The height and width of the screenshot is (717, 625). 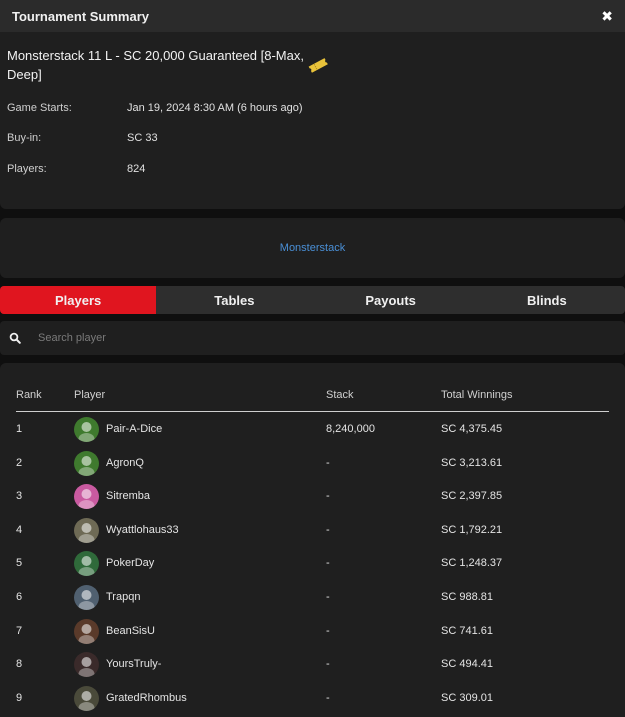 I want to click on table-header: Rank Player Stack Total Winnings, so click(x=312, y=399).